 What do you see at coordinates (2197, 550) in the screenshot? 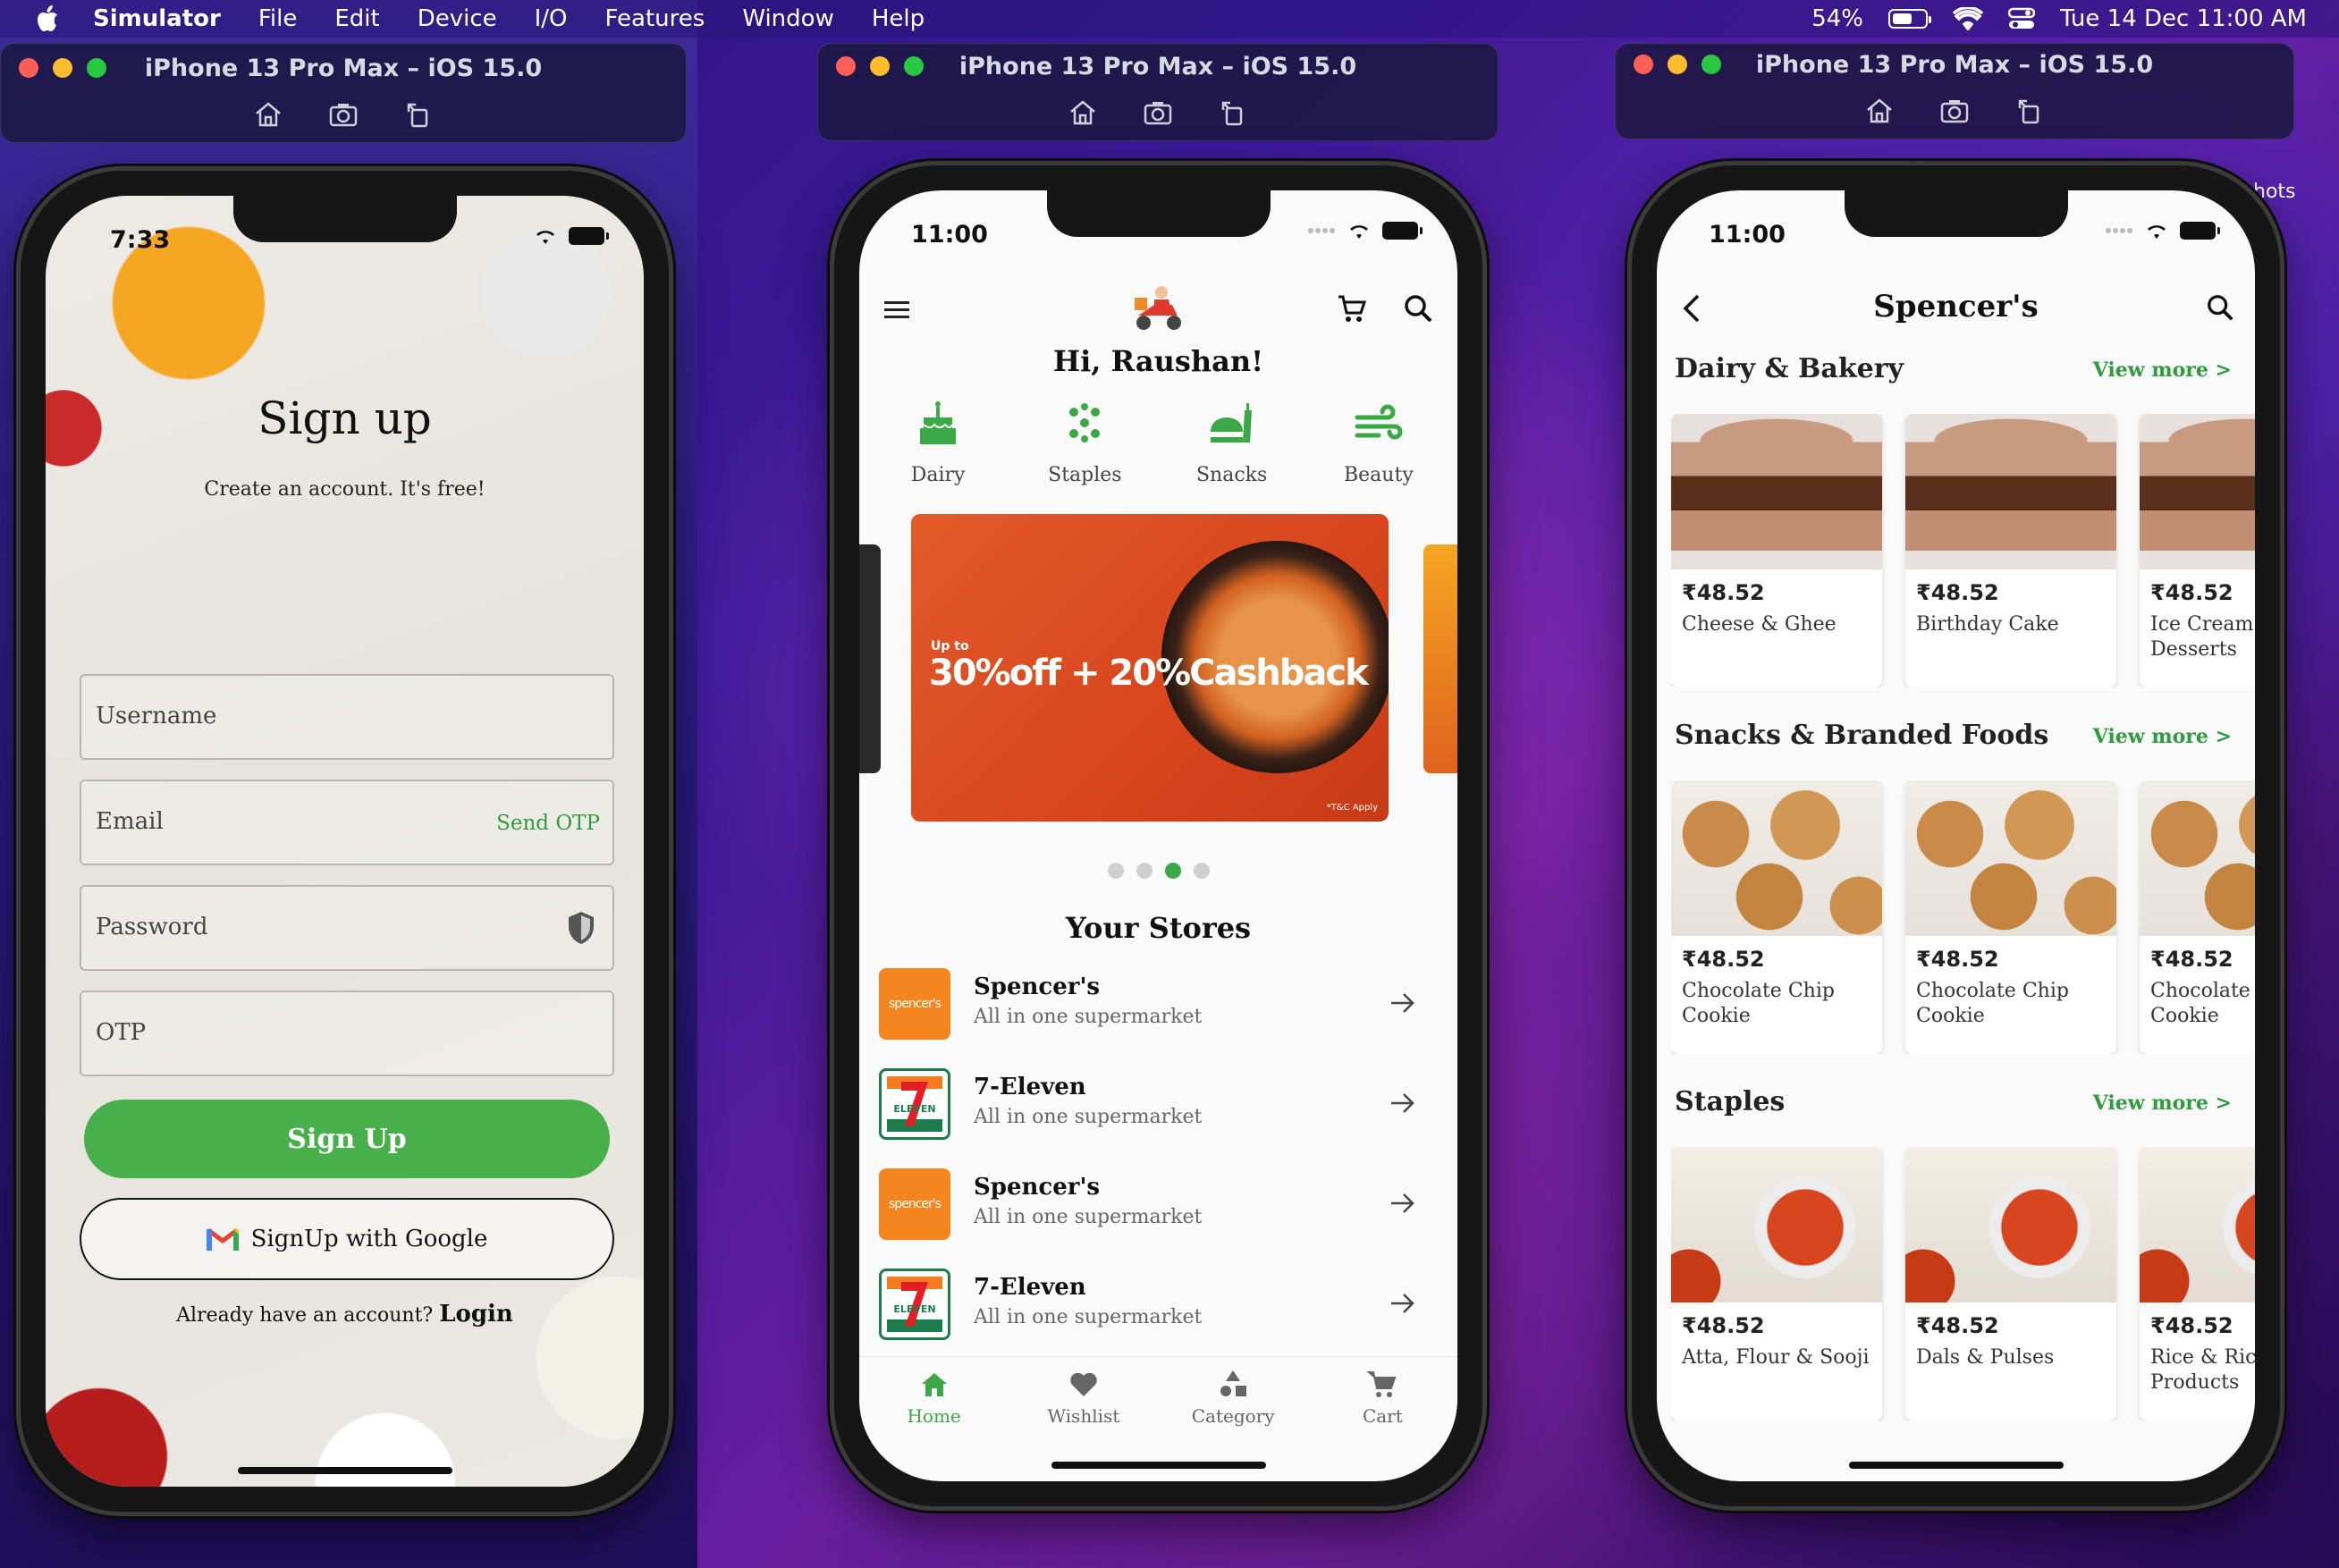
I see `product-card: ₹48.52 Ice Cream & Desserts` at bounding box center [2197, 550].